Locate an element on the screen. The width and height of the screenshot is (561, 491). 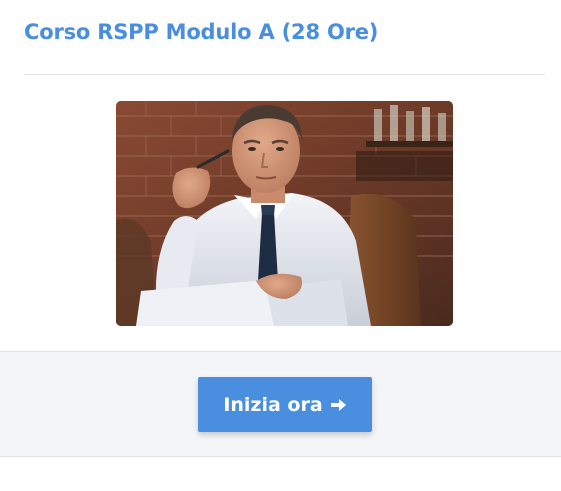
divider is located at coordinates (284, 74).